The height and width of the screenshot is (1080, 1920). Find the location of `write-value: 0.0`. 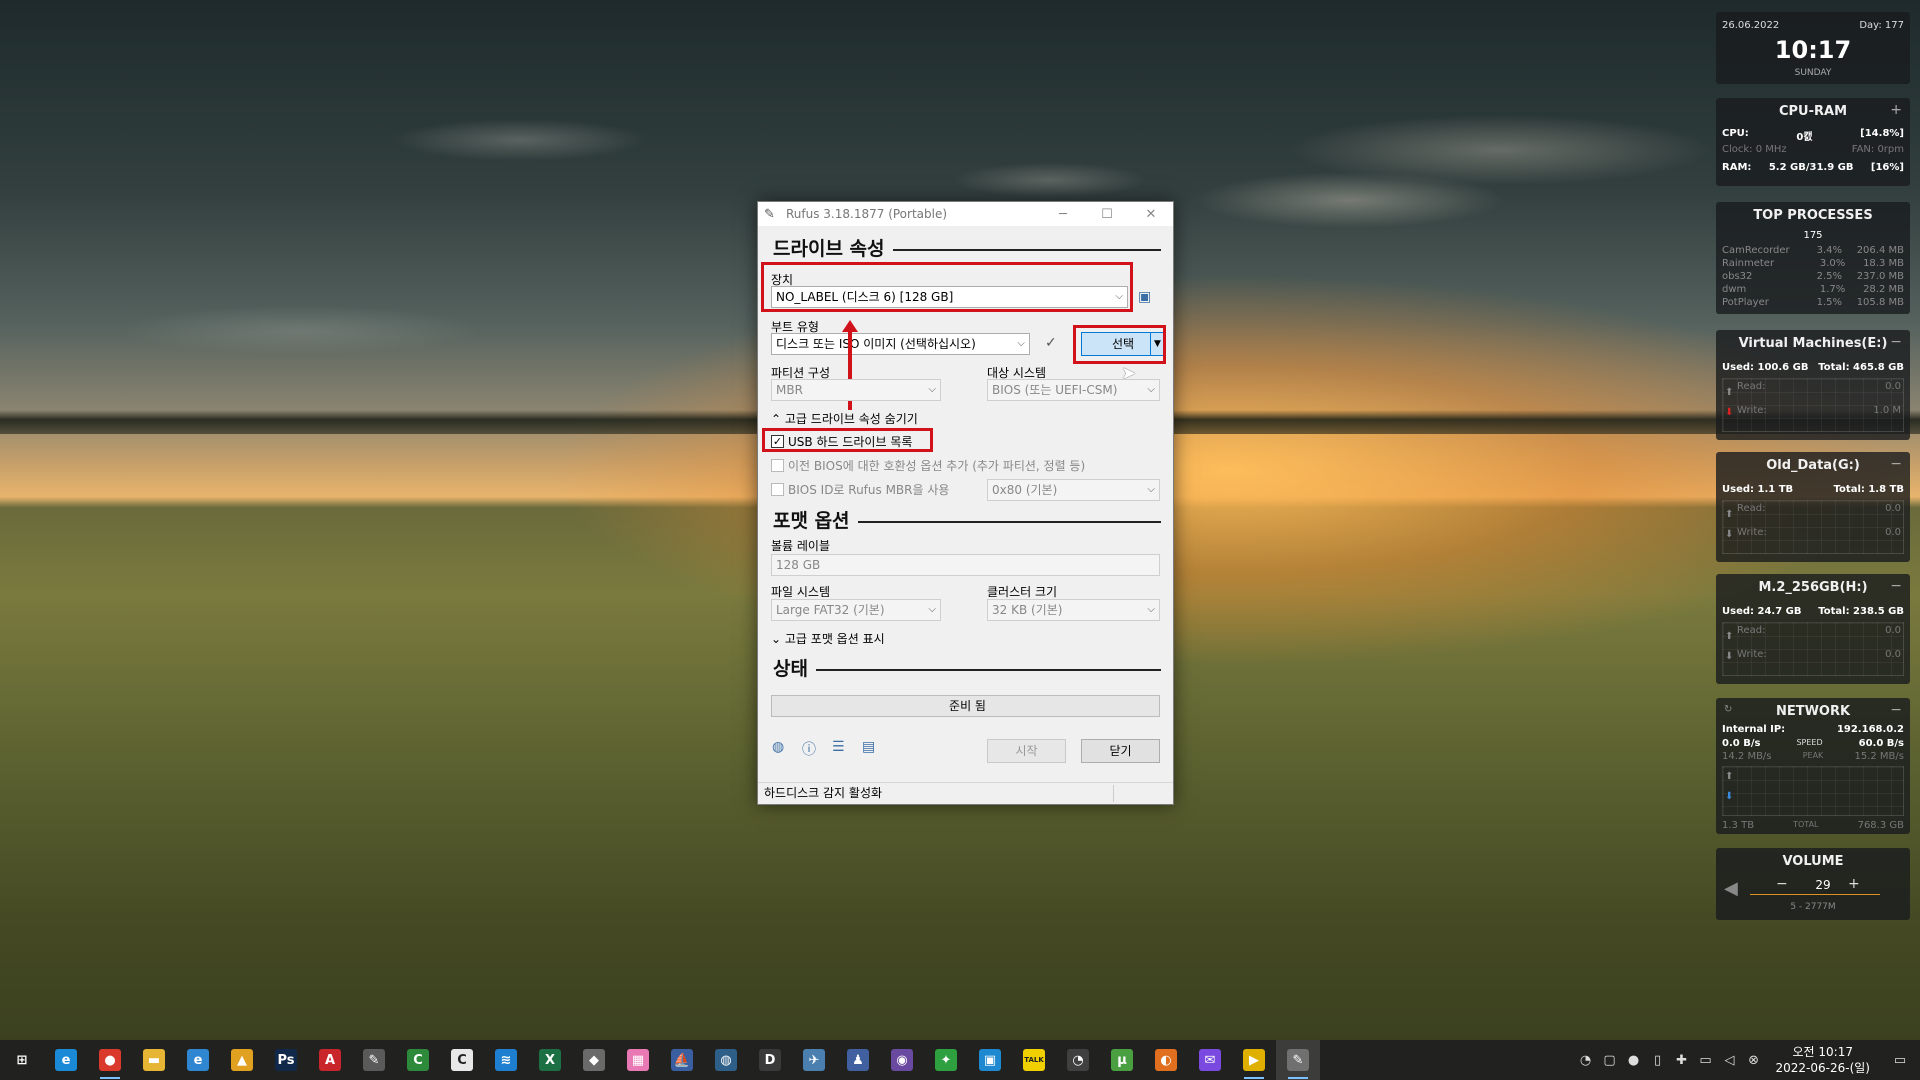

write-value: 0.0 is located at coordinates (1893, 532).